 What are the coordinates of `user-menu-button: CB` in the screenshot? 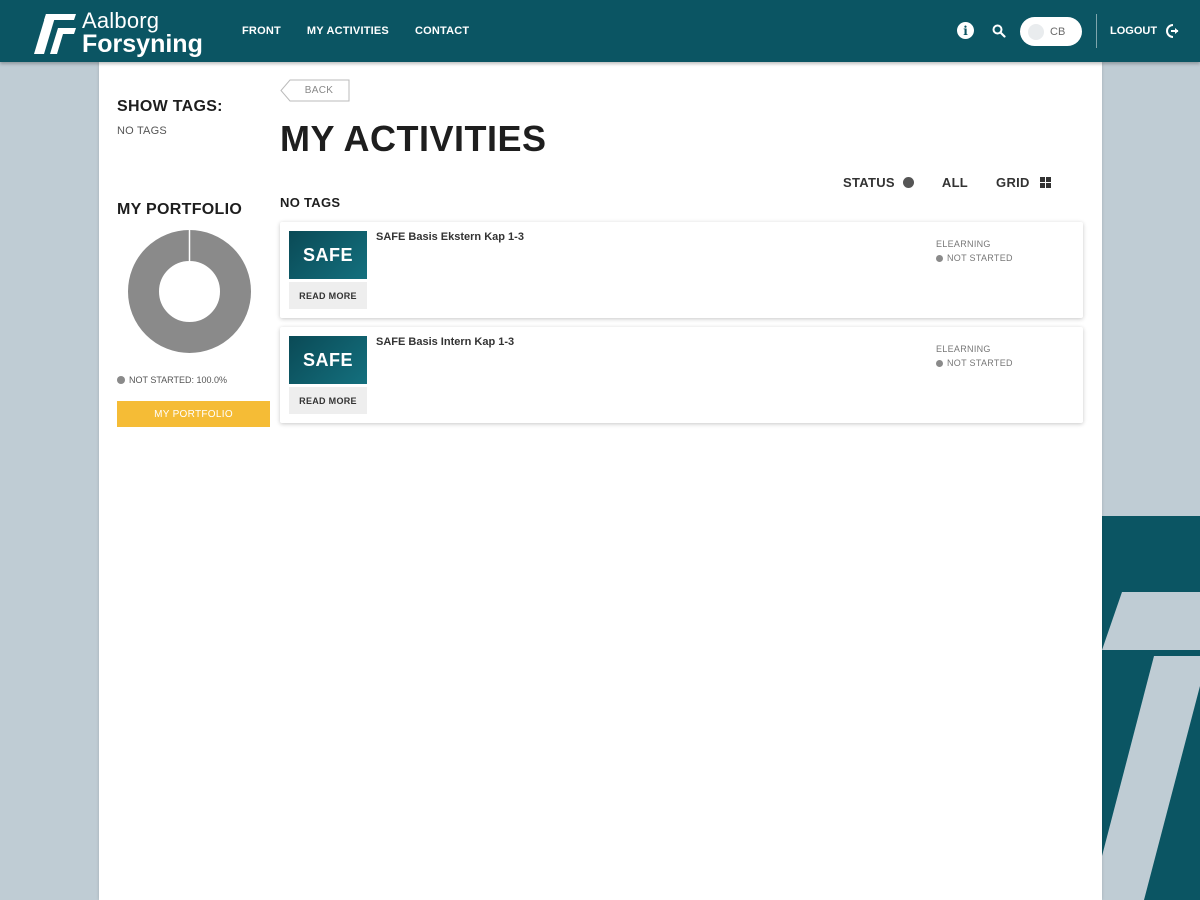 It's located at (1051, 31).